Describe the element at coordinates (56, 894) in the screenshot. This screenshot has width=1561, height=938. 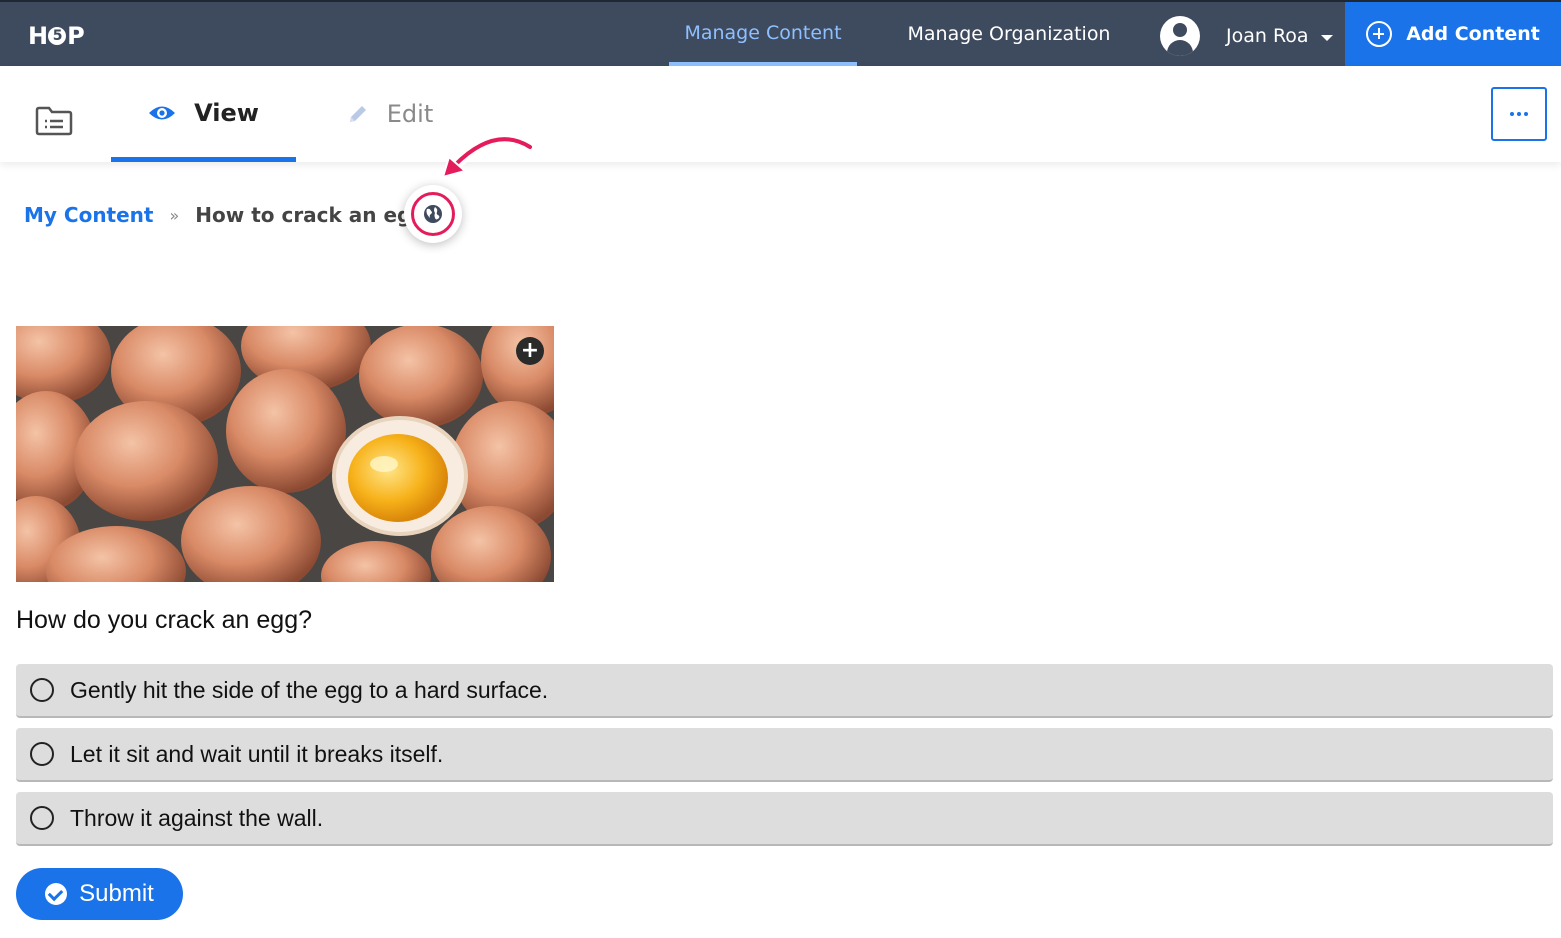
I see `check-circle-icon` at that location.